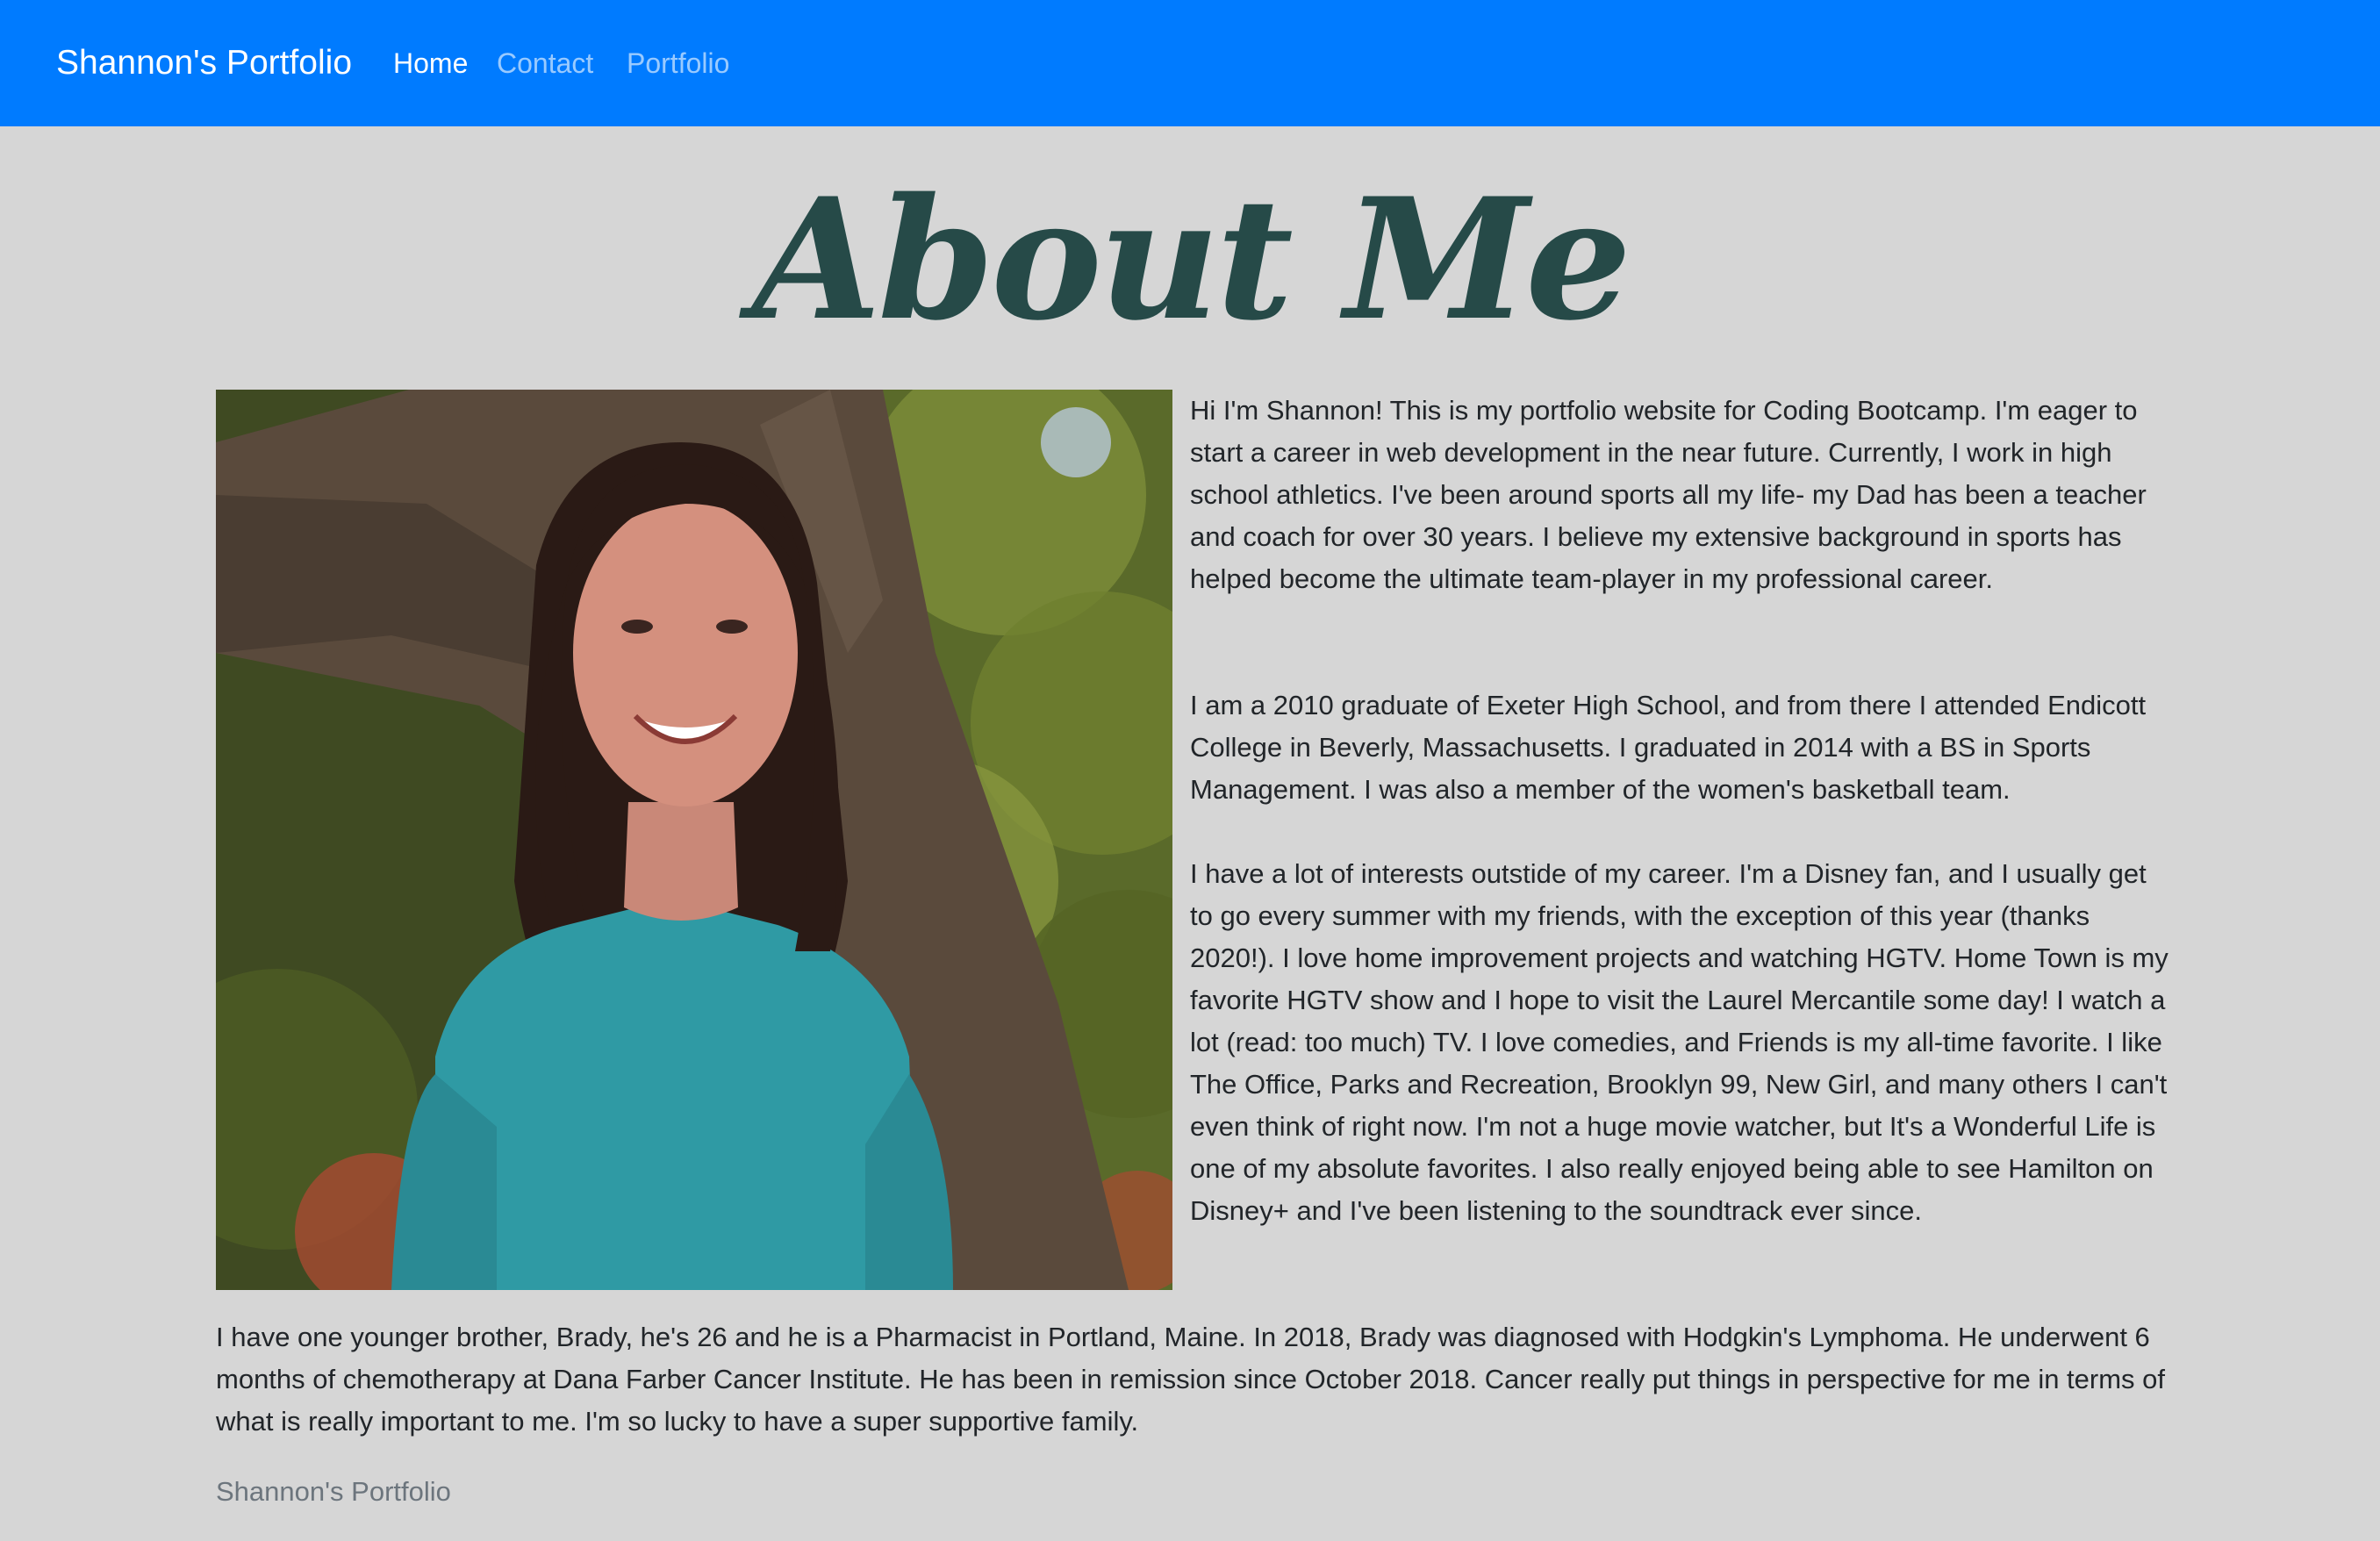 This screenshot has height=1541, width=2380. Describe the element at coordinates (545, 63) in the screenshot. I see `nav-link-contact: Contact` at that location.